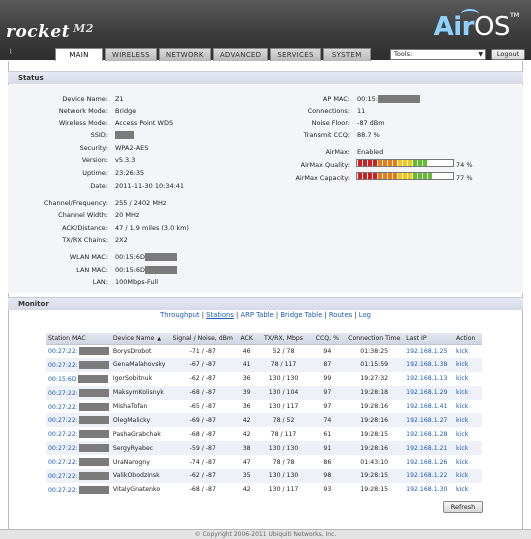 Image resolution: width=531 pixels, height=539 pixels. Describe the element at coordinates (429, 351) in the screenshot. I see `last-ip-link: 192.168.1.25` at that location.